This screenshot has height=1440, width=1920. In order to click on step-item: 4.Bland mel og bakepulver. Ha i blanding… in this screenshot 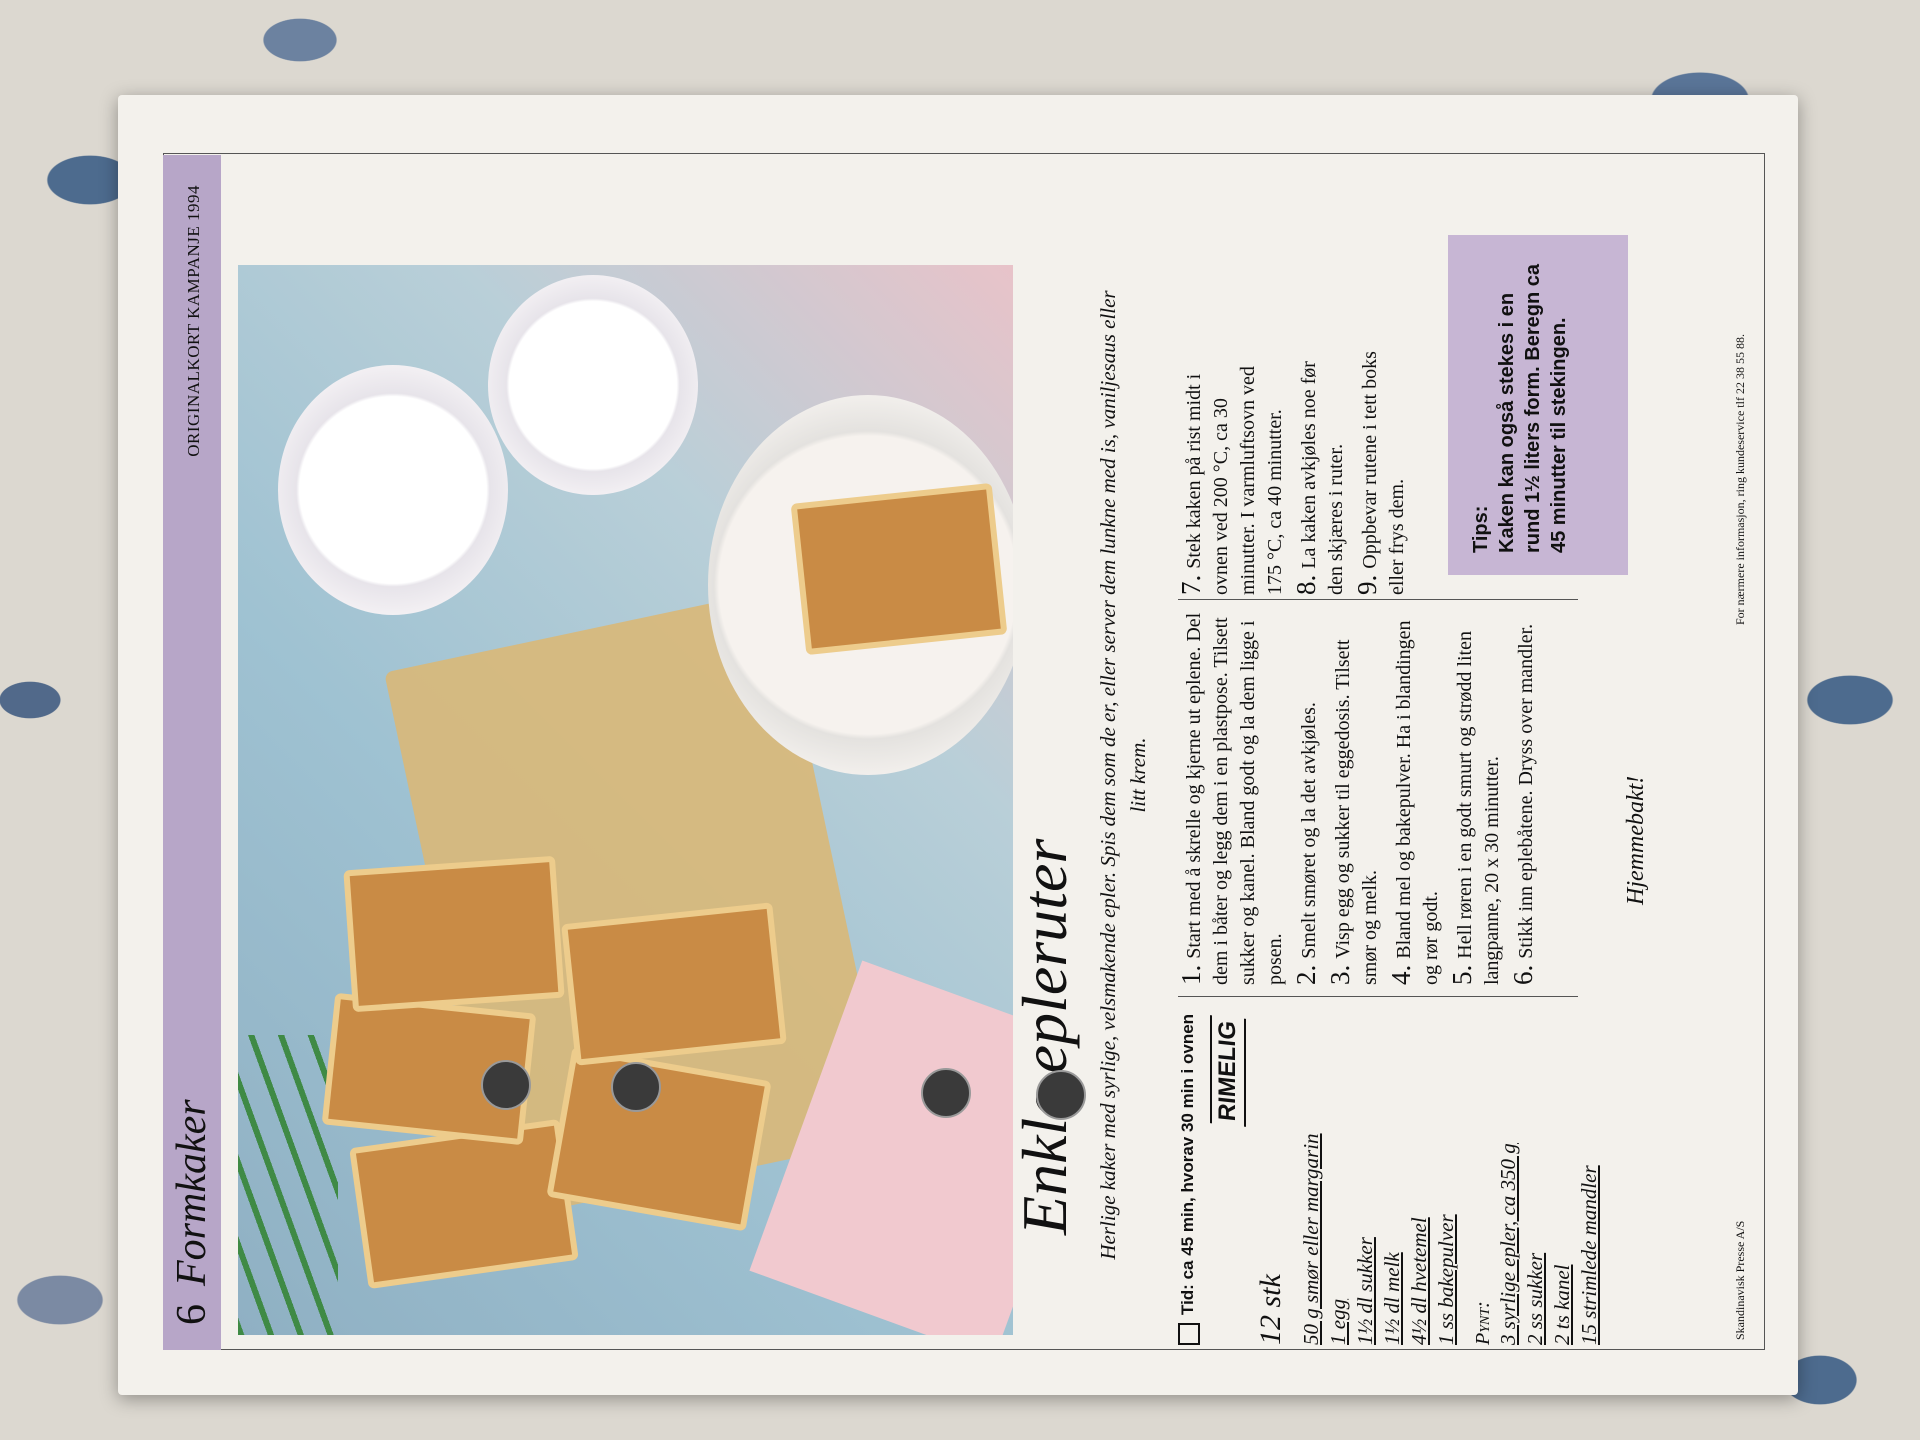, I will do `click(1415, 795)`.